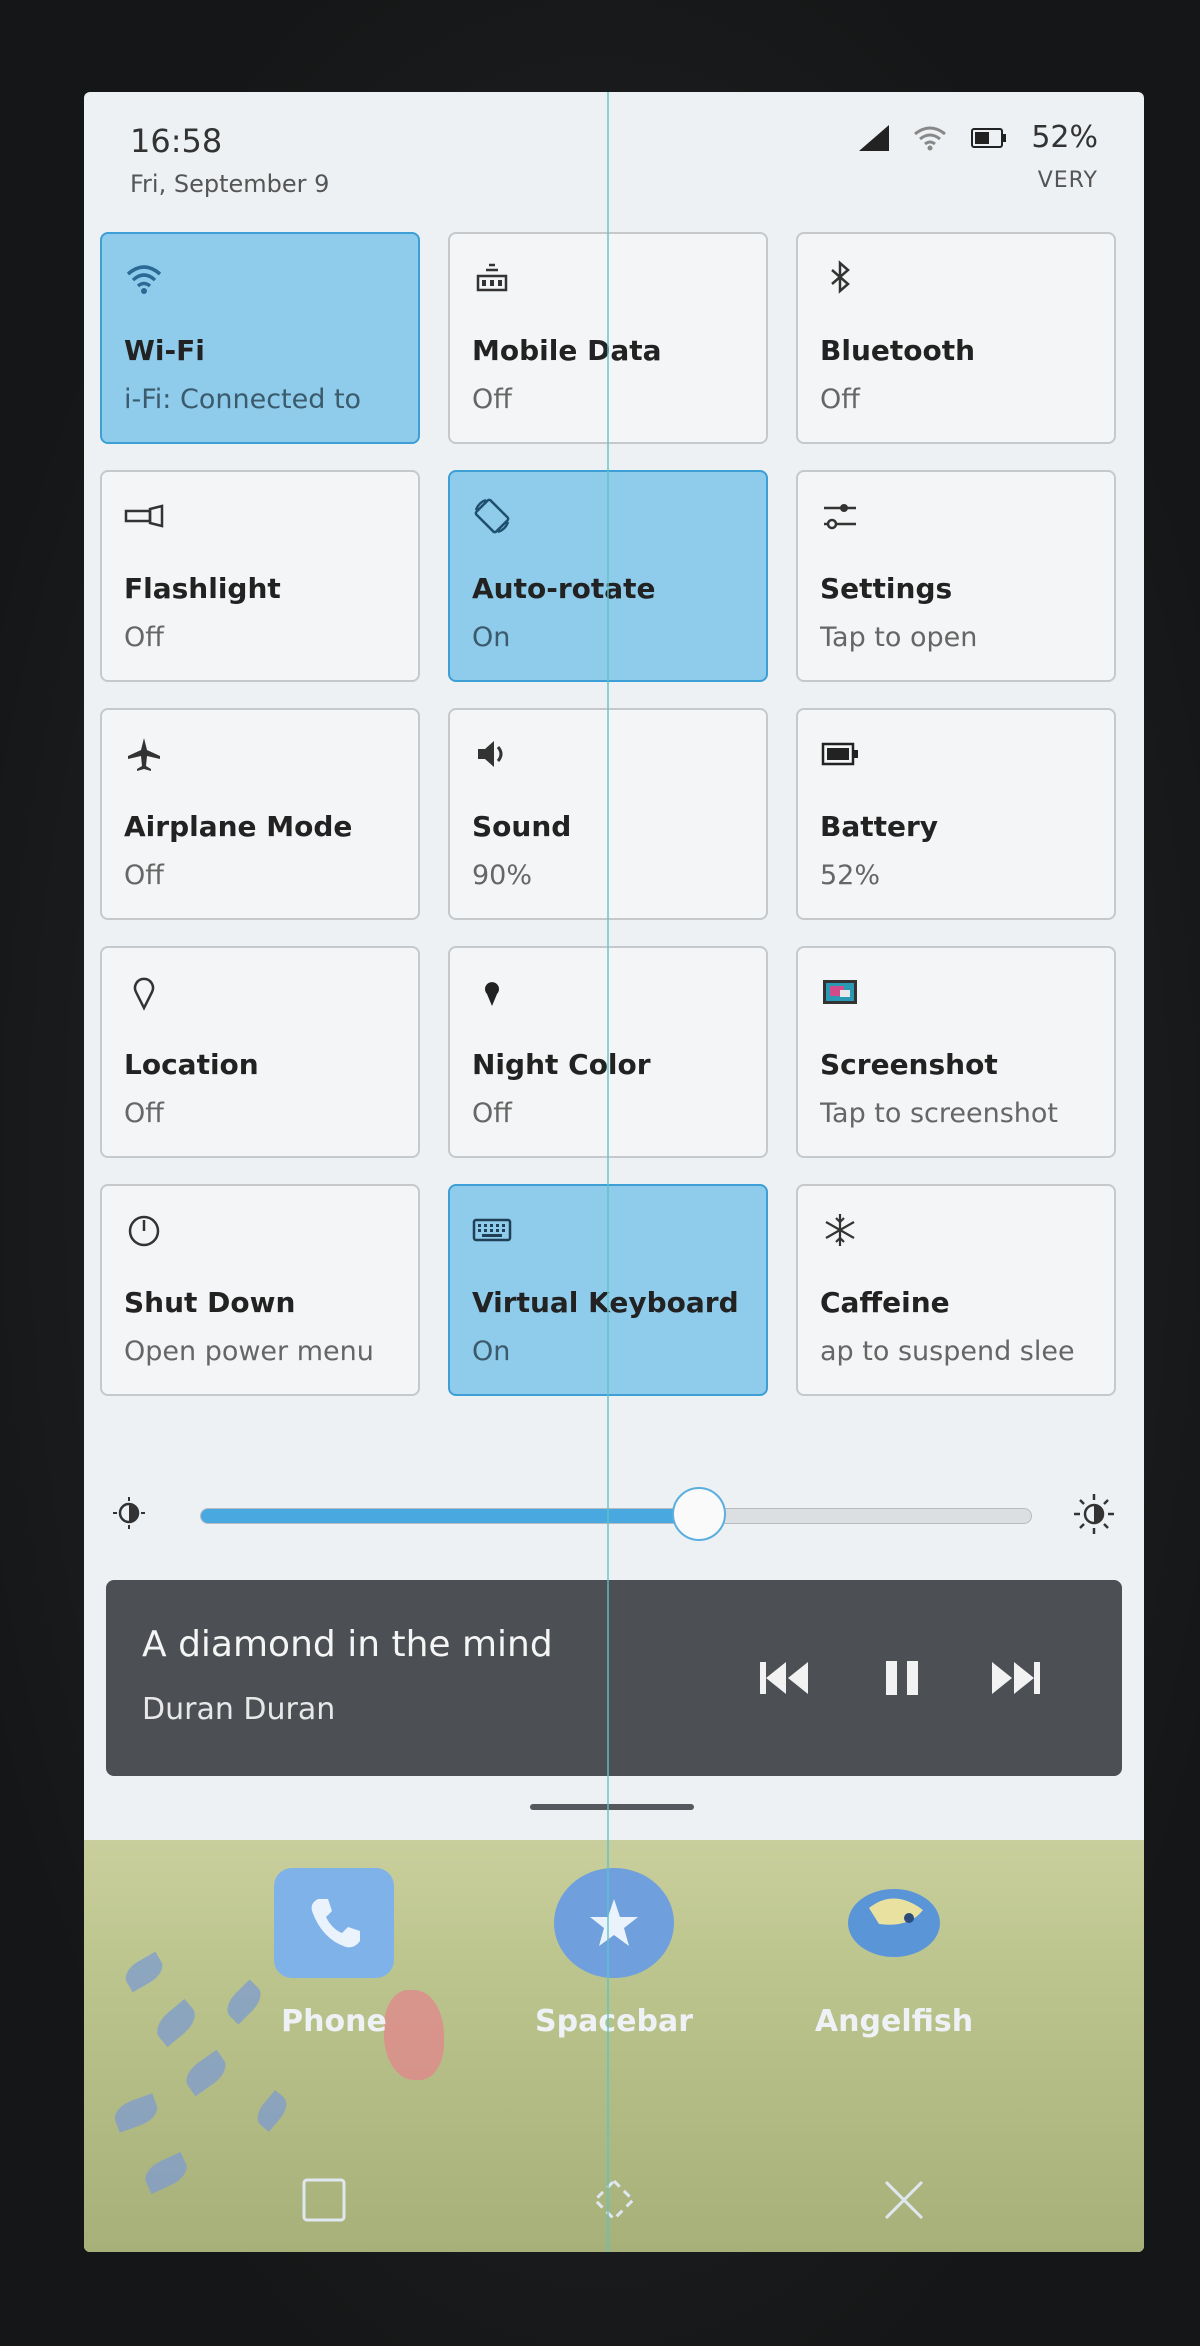 Image resolution: width=1200 pixels, height=2346 pixels. What do you see at coordinates (176, 141) in the screenshot?
I see `clock-time: 16:58` at bounding box center [176, 141].